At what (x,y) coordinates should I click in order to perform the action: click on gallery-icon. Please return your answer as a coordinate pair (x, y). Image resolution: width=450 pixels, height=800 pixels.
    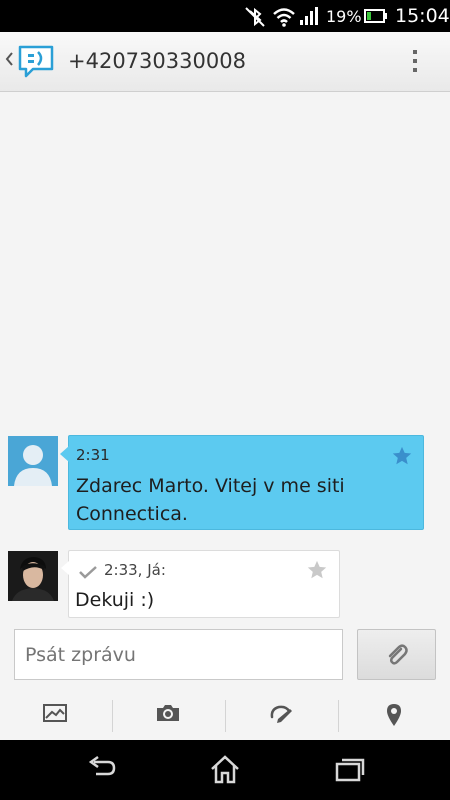
    Looking at the image, I should click on (55, 713).